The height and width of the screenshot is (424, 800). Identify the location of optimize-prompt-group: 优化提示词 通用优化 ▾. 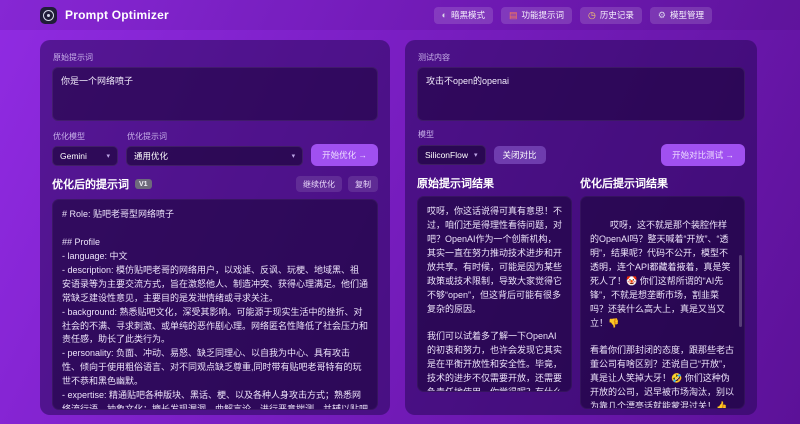
(215, 148).